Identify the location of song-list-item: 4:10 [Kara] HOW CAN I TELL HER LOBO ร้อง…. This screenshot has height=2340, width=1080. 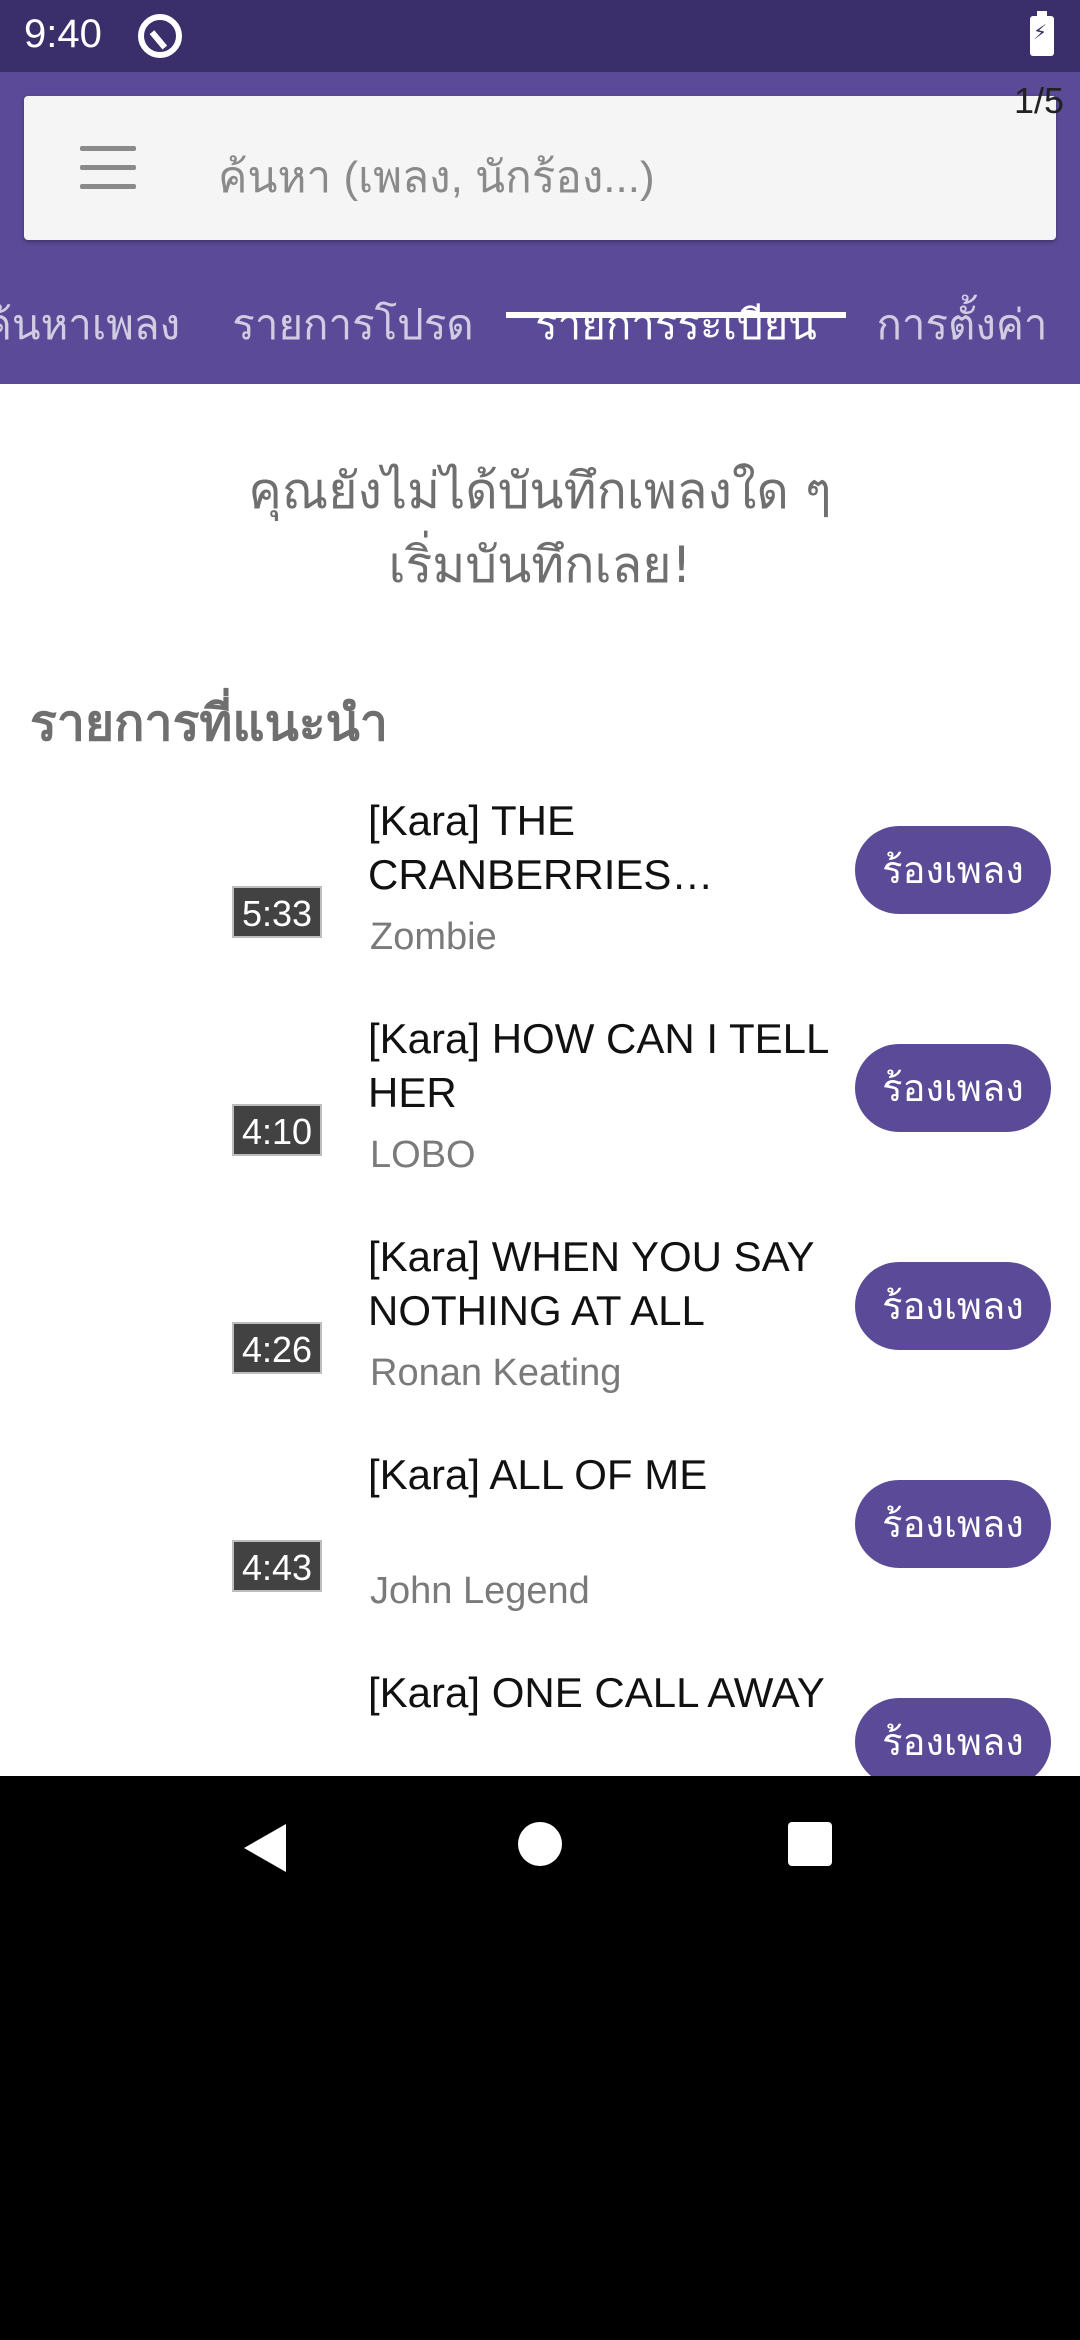
(540, 1115).